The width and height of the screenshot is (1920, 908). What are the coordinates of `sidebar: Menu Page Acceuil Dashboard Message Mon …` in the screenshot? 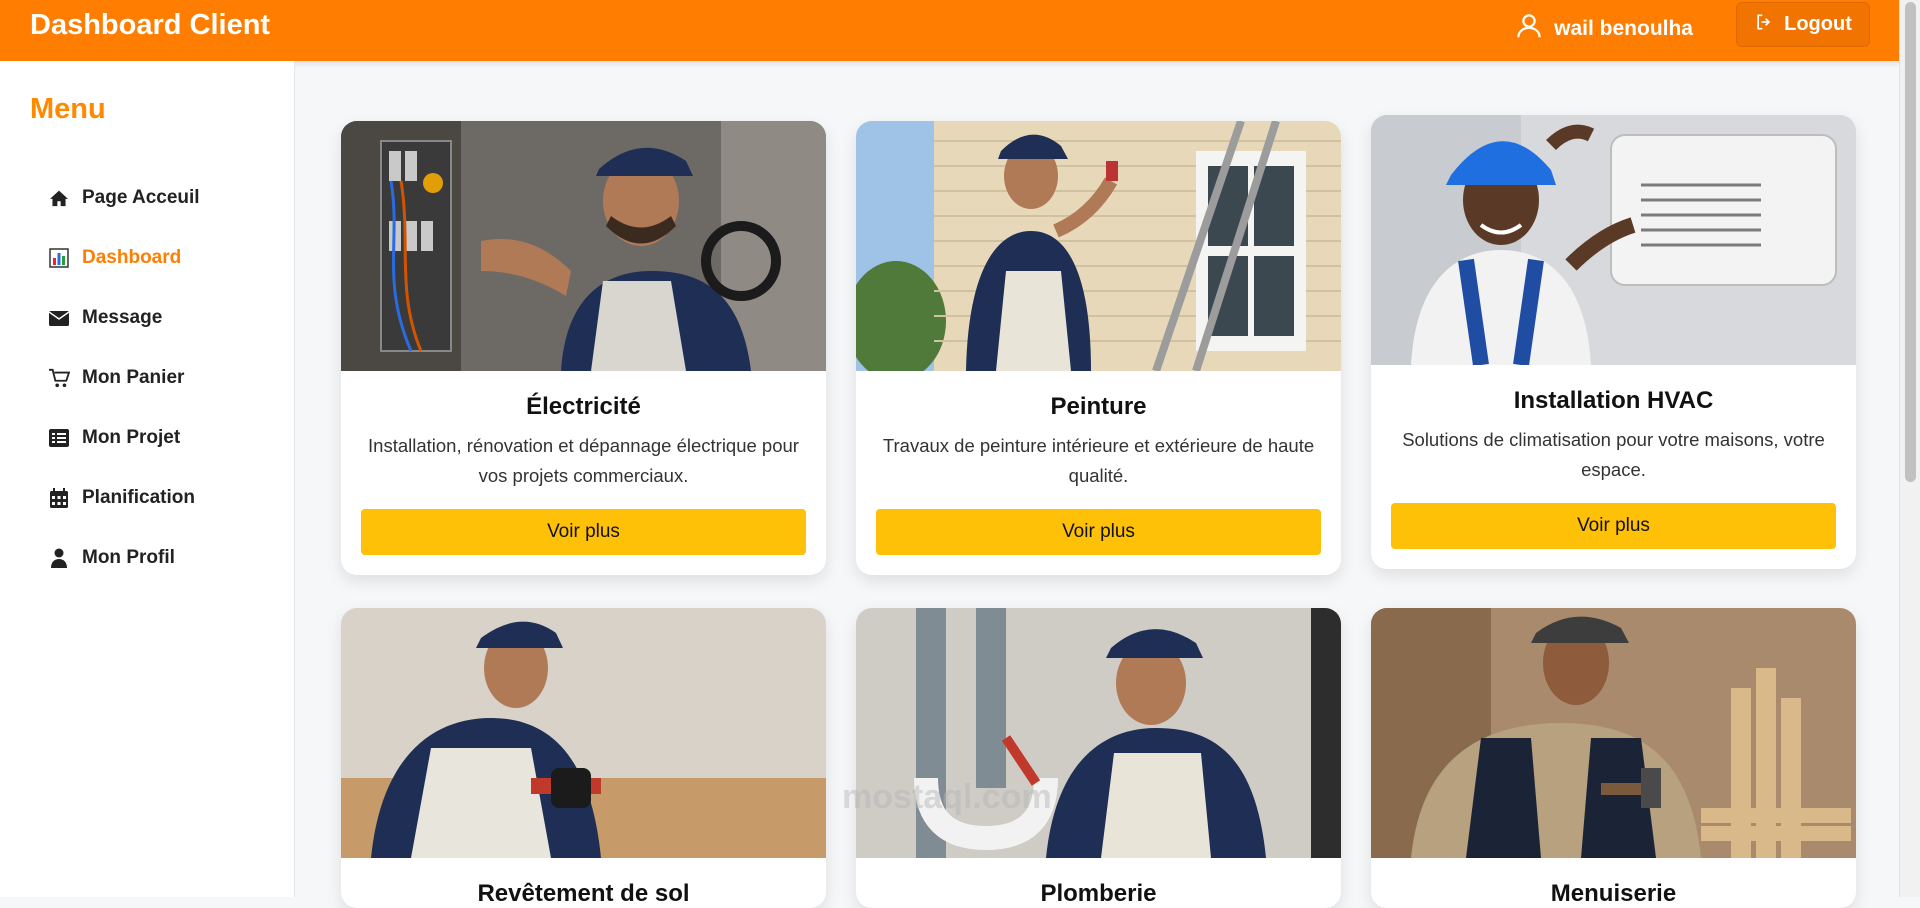 It's located at (147, 479).